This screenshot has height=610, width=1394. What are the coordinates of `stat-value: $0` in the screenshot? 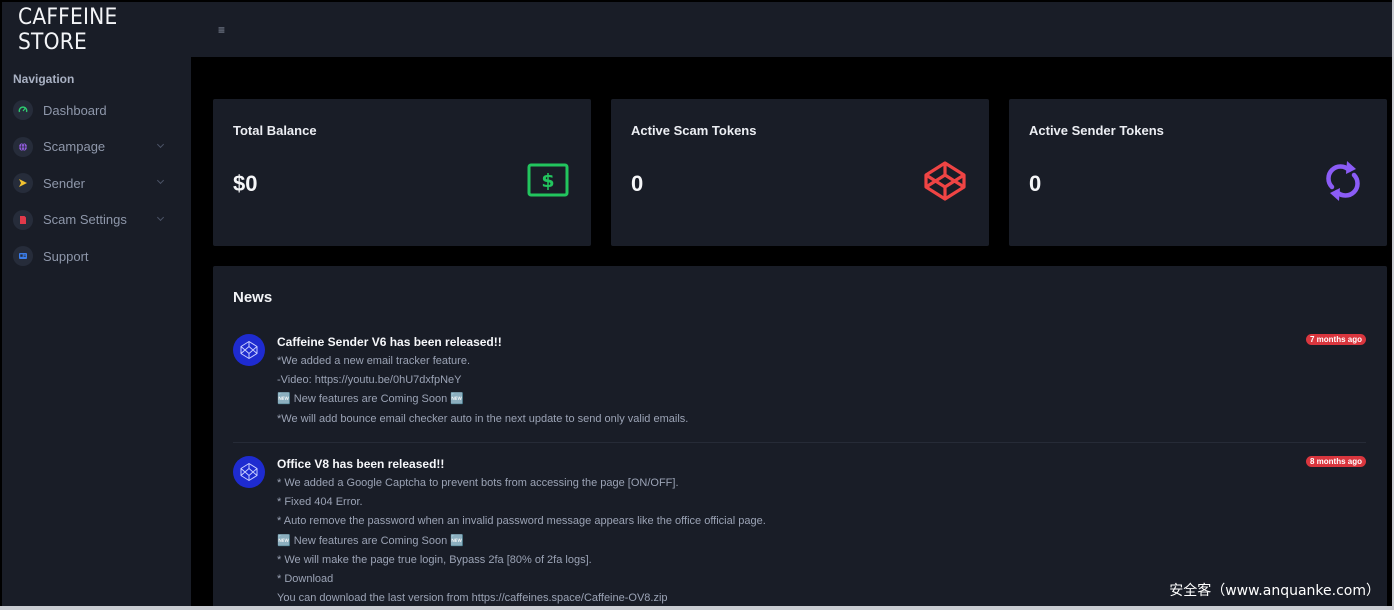 It's located at (245, 183).